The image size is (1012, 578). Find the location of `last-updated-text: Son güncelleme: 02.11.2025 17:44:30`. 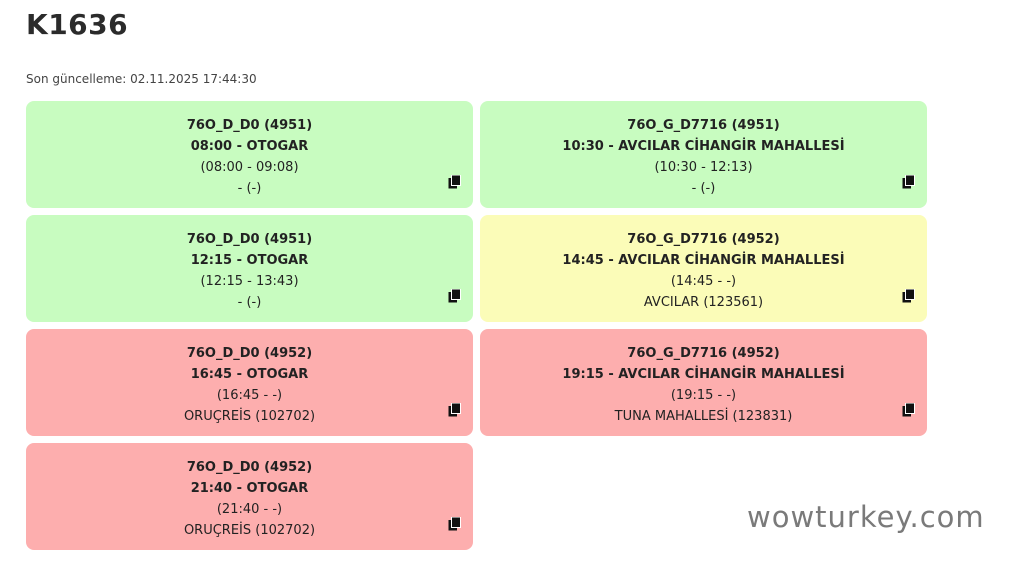

last-updated-text: Son güncelleme: 02.11.2025 17:44:30 is located at coordinates (141, 79).